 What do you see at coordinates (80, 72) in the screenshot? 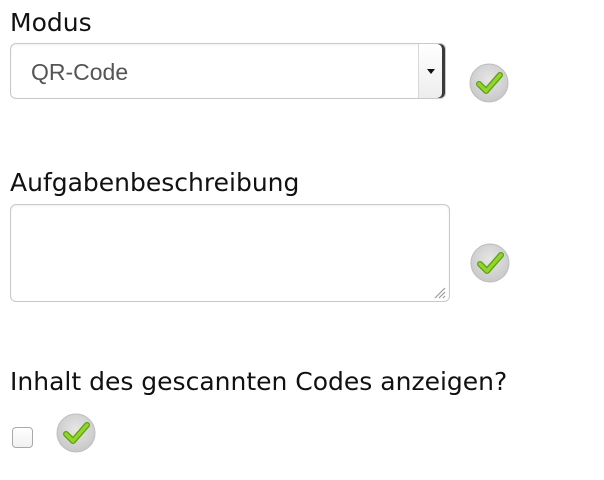
I see `mode-select-value: QR-Code` at bounding box center [80, 72].